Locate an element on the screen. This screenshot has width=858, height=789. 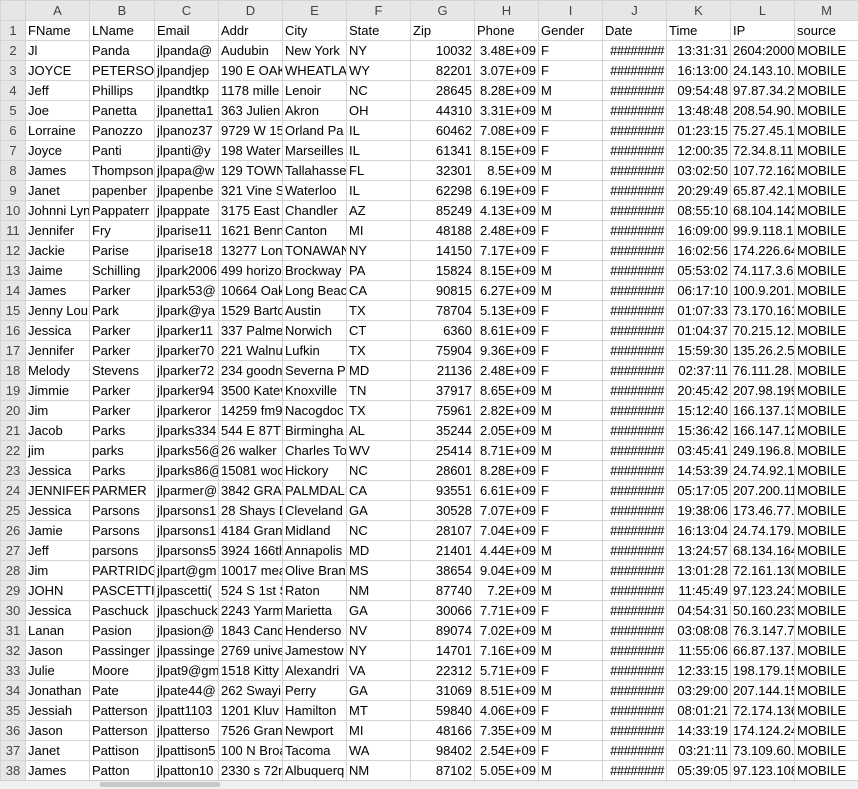
cell: 1201 Kluv is located at coordinates (250, 710).